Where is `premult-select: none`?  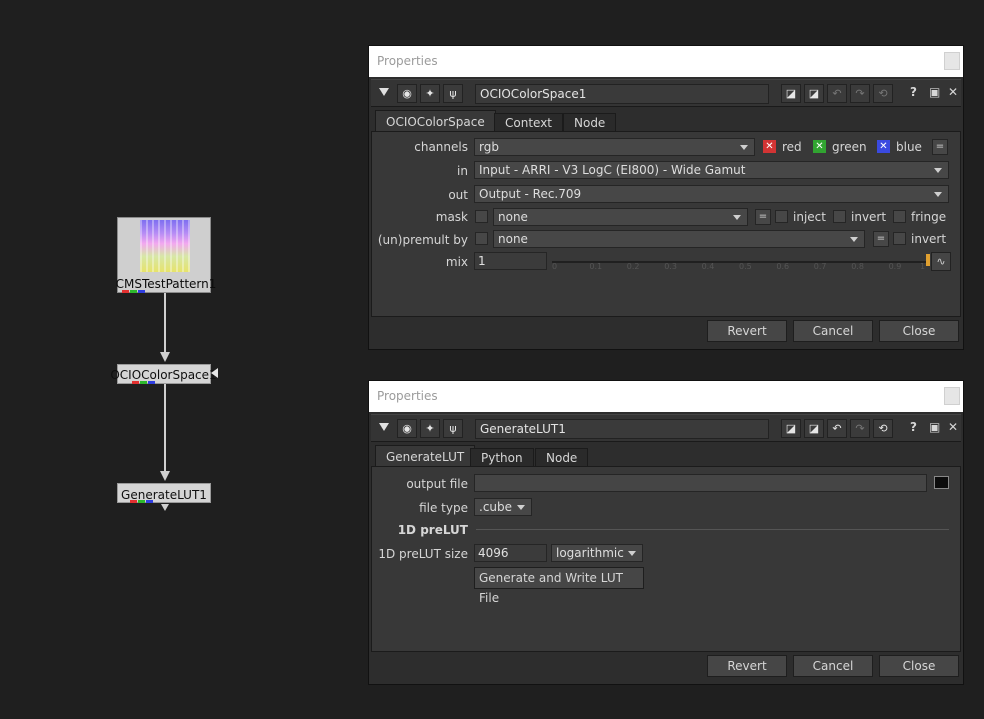 premult-select: none is located at coordinates (679, 239).